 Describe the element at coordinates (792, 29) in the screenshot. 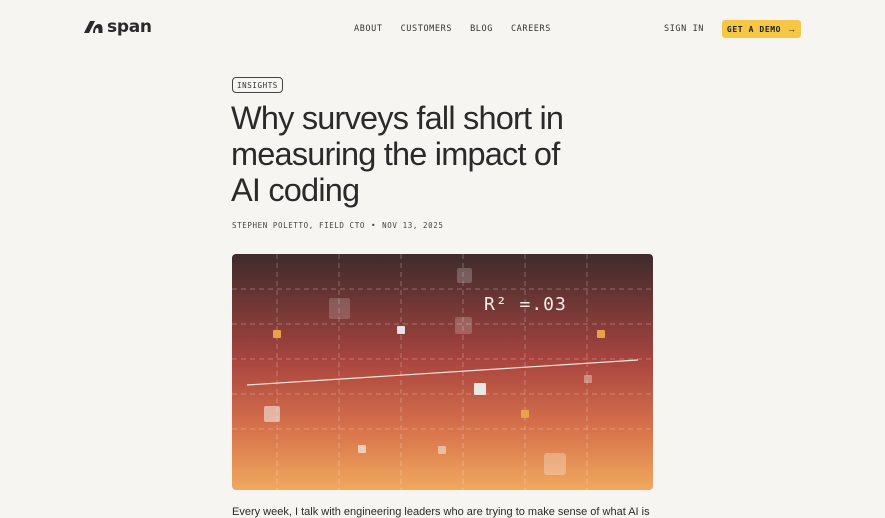

I see `arrow-right-icon: →` at that location.